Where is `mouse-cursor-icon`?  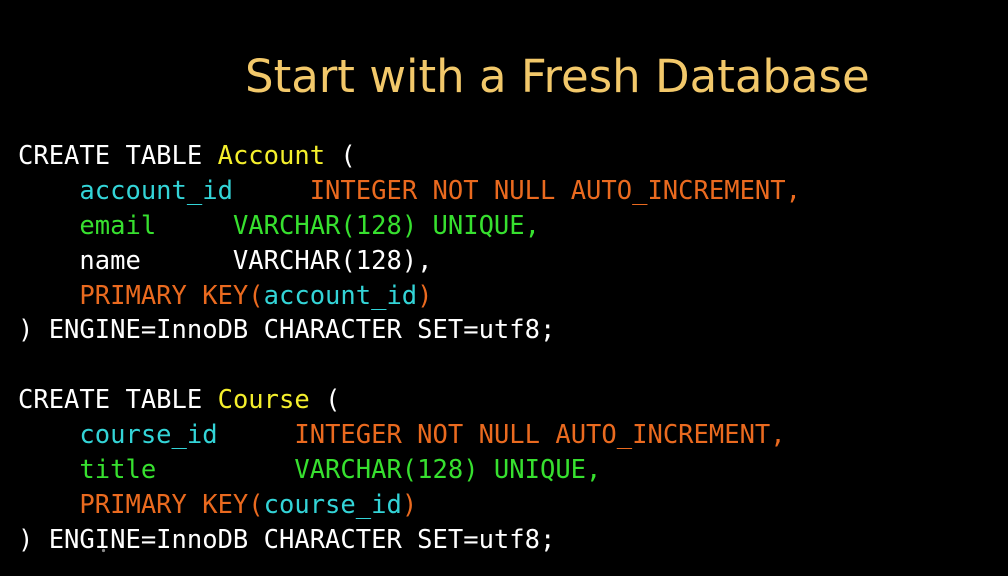
mouse-cursor-icon is located at coordinates (103, 550).